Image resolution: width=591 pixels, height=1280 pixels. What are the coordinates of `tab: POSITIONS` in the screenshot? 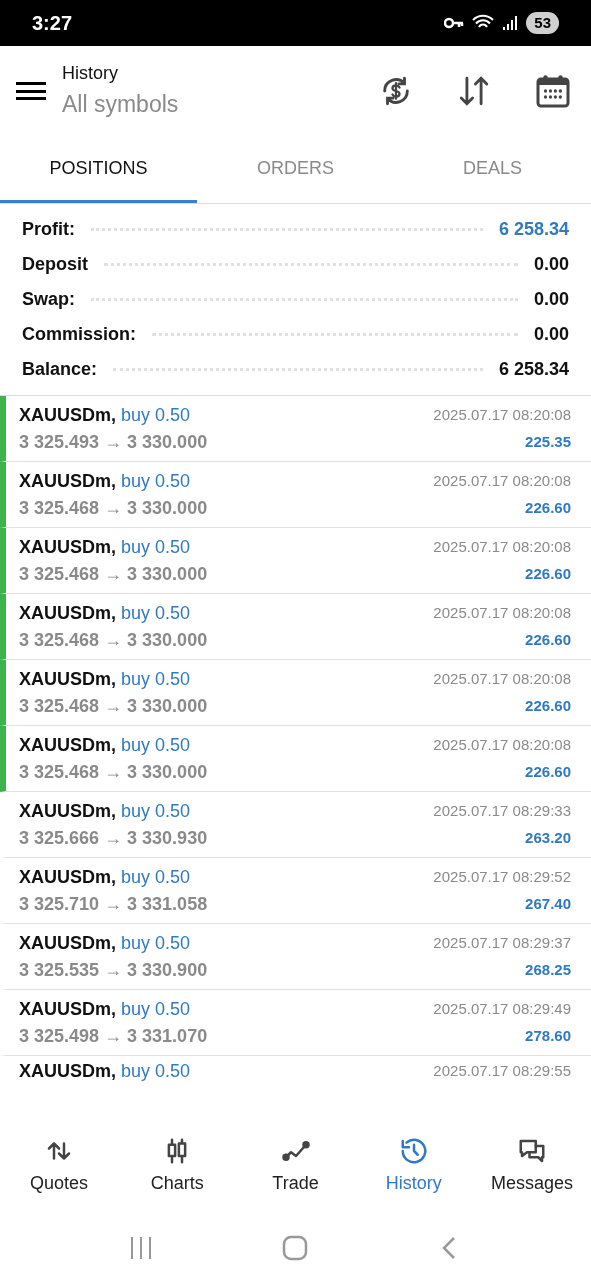 It's located at (98, 169).